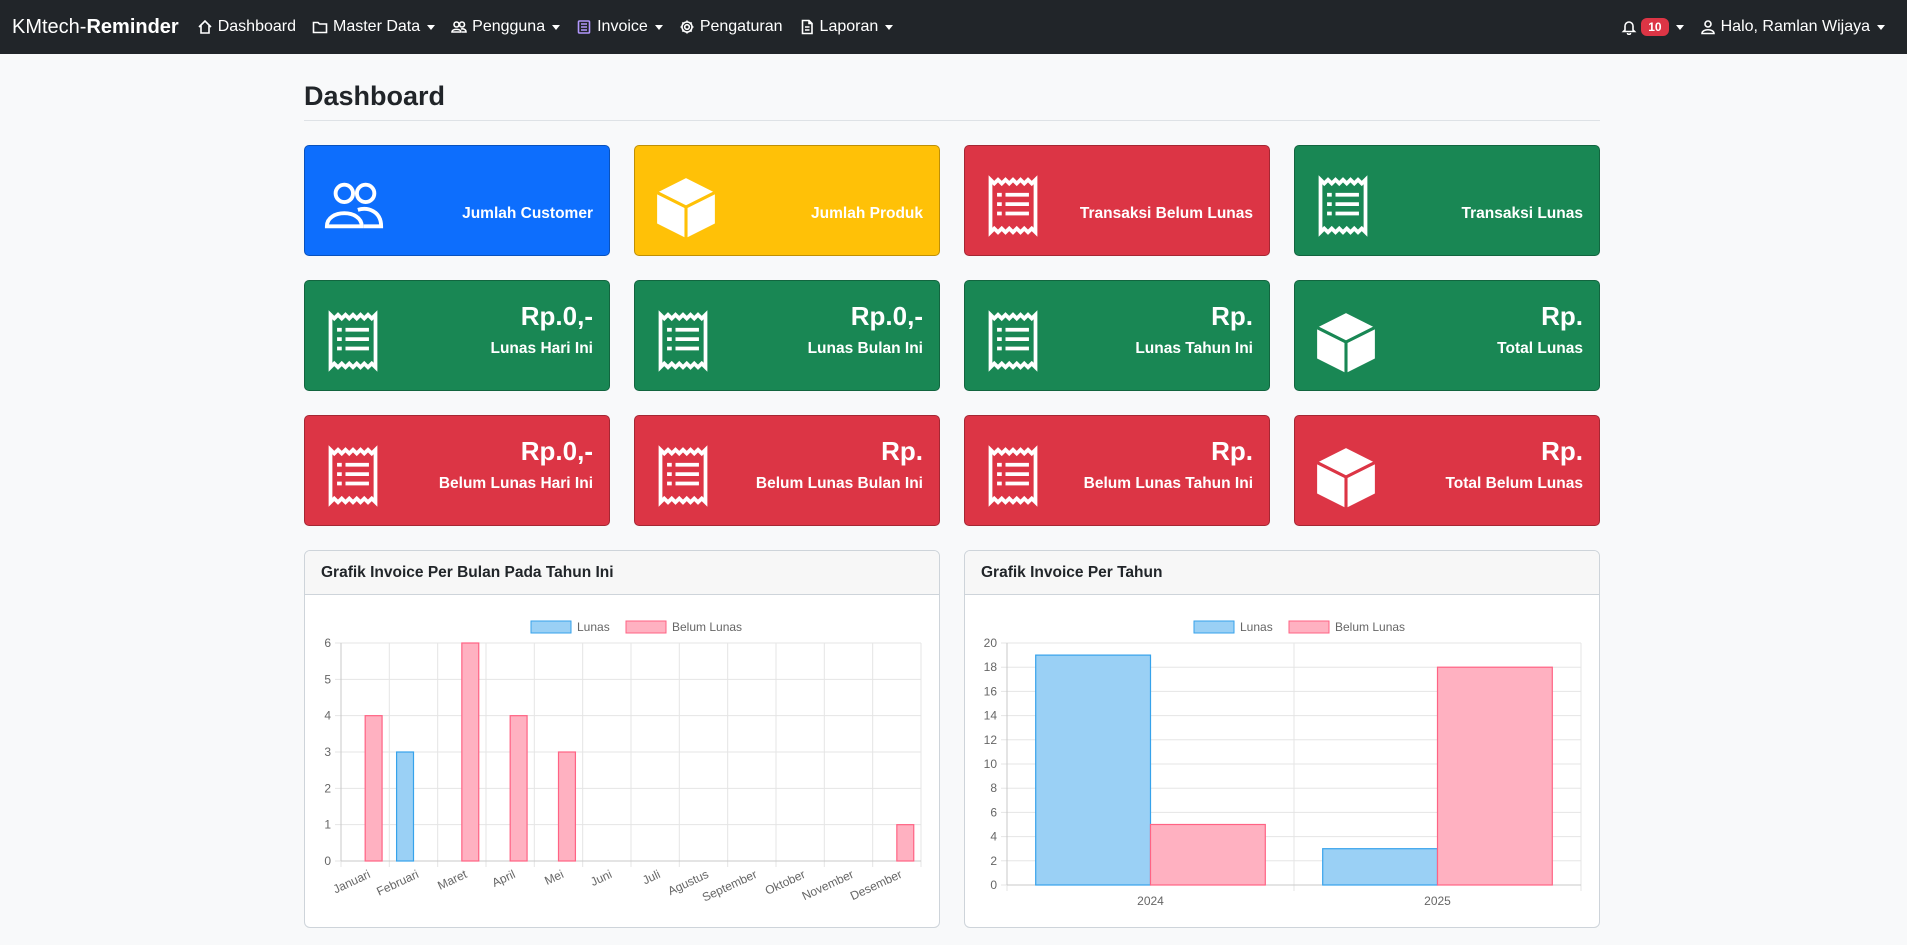 The image size is (1907, 945). What do you see at coordinates (553, 877) in the screenshot?
I see `x-tick-label: Mei` at bounding box center [553, 877].